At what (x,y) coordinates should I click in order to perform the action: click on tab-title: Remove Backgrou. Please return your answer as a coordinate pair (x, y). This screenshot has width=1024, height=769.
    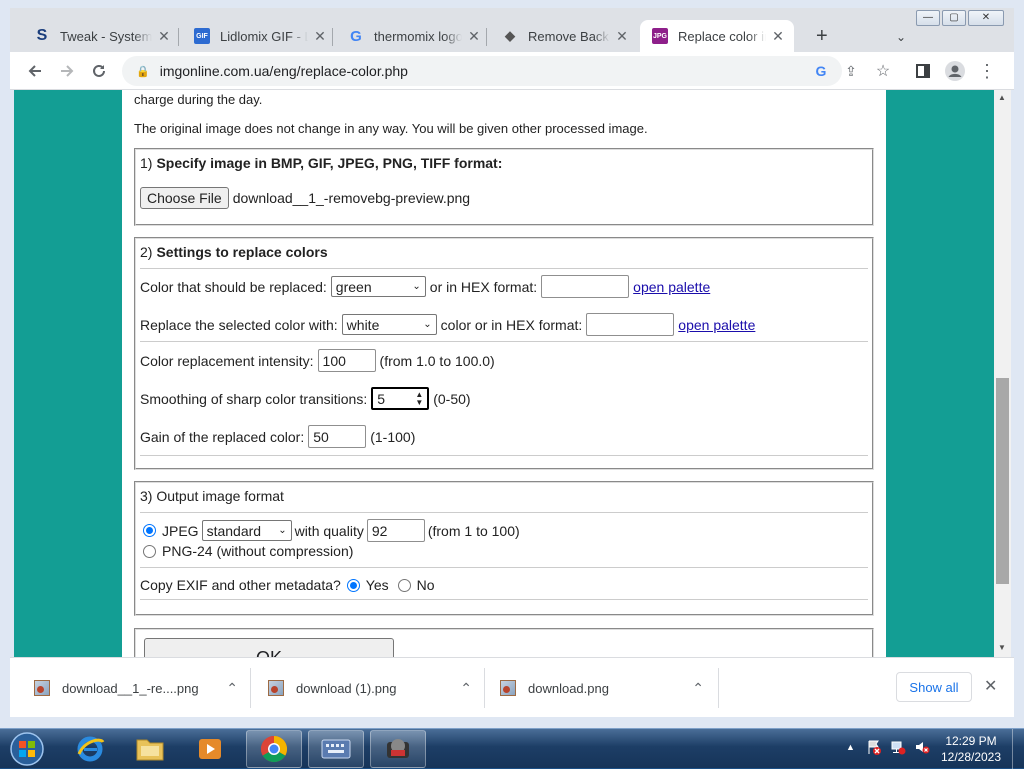
    Looking at the image, I should click on (569, 36).